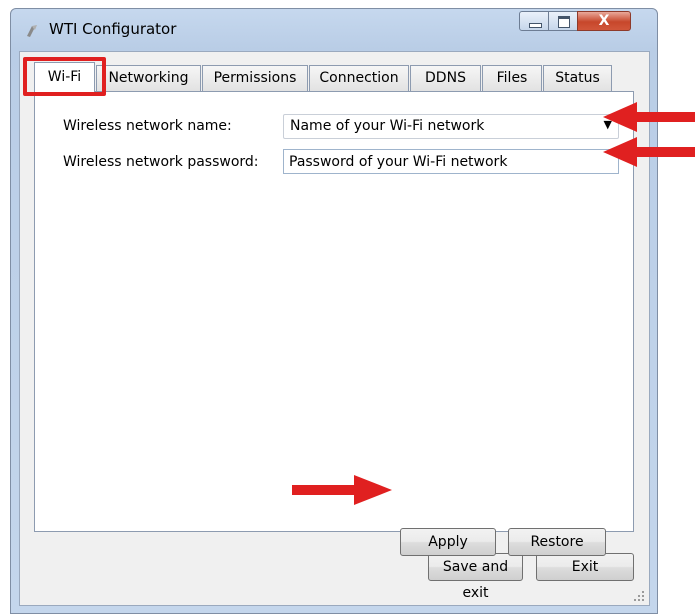  Describe the element at coordinates (334, 30) in the screenshot. I see `title-bar: WTI Configurator X` at that location.